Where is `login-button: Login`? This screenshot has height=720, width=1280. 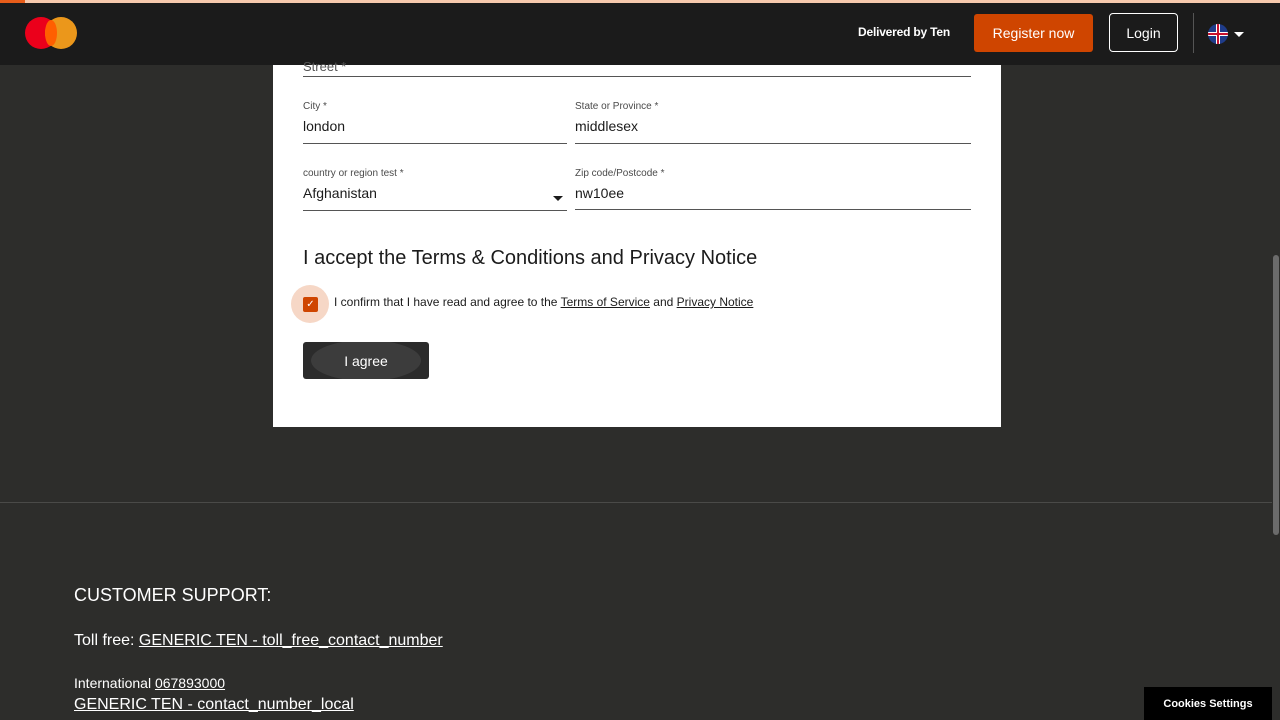
login-button: Login is located at coordinates (1143, 32).